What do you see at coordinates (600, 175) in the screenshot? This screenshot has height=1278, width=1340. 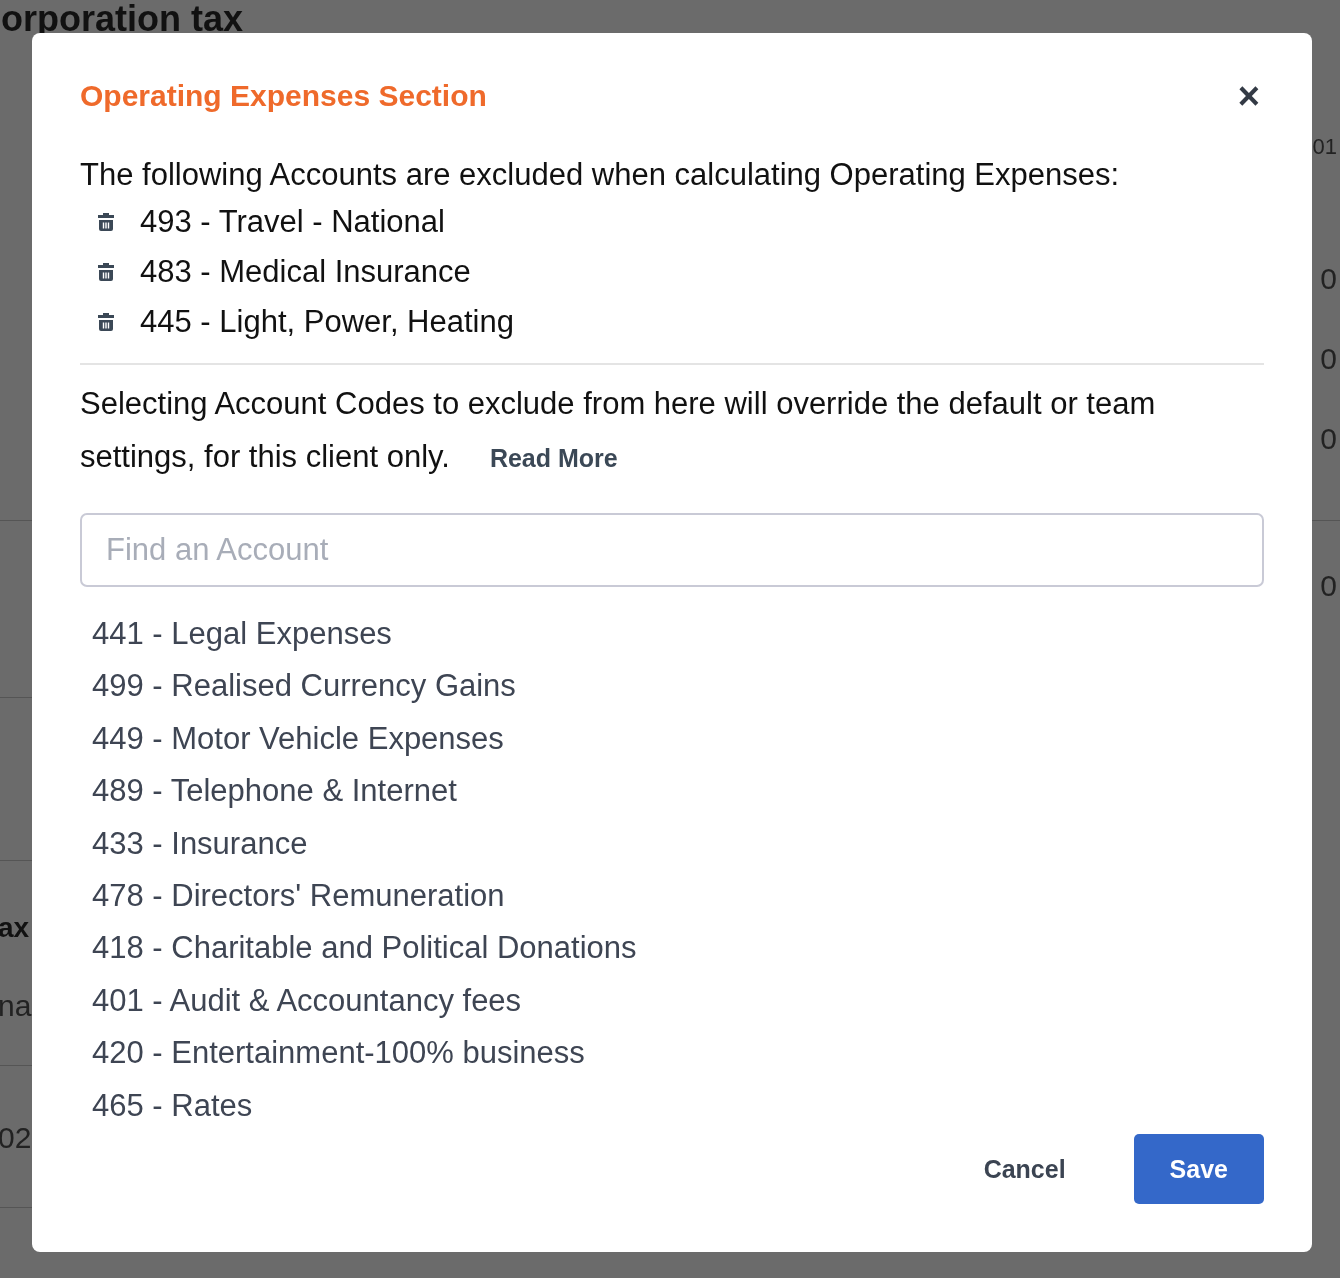 I see `intro-text: The following Accounts are excluded when calculating Operating Expenses:` at bounding box center [600, 175].